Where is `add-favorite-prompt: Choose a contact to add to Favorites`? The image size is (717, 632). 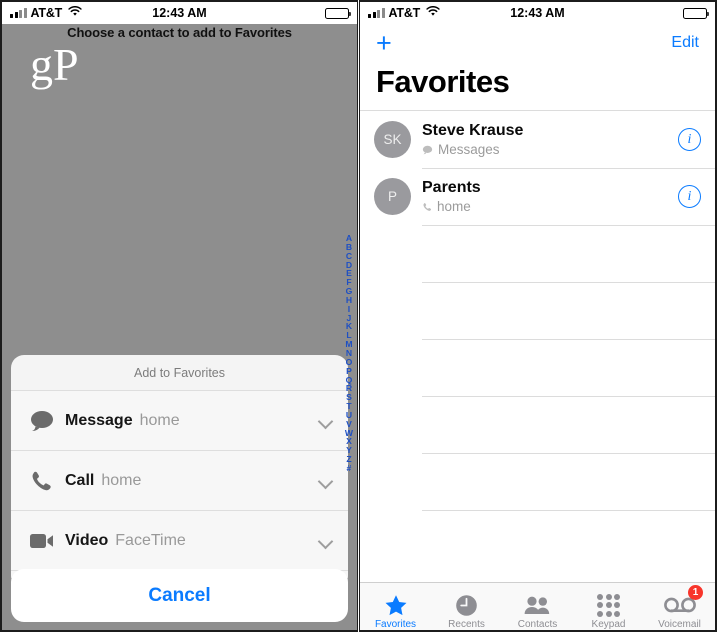
add-favorite-prompt: Choose a contact to add to Favorites is located at coordinates (179, 32).